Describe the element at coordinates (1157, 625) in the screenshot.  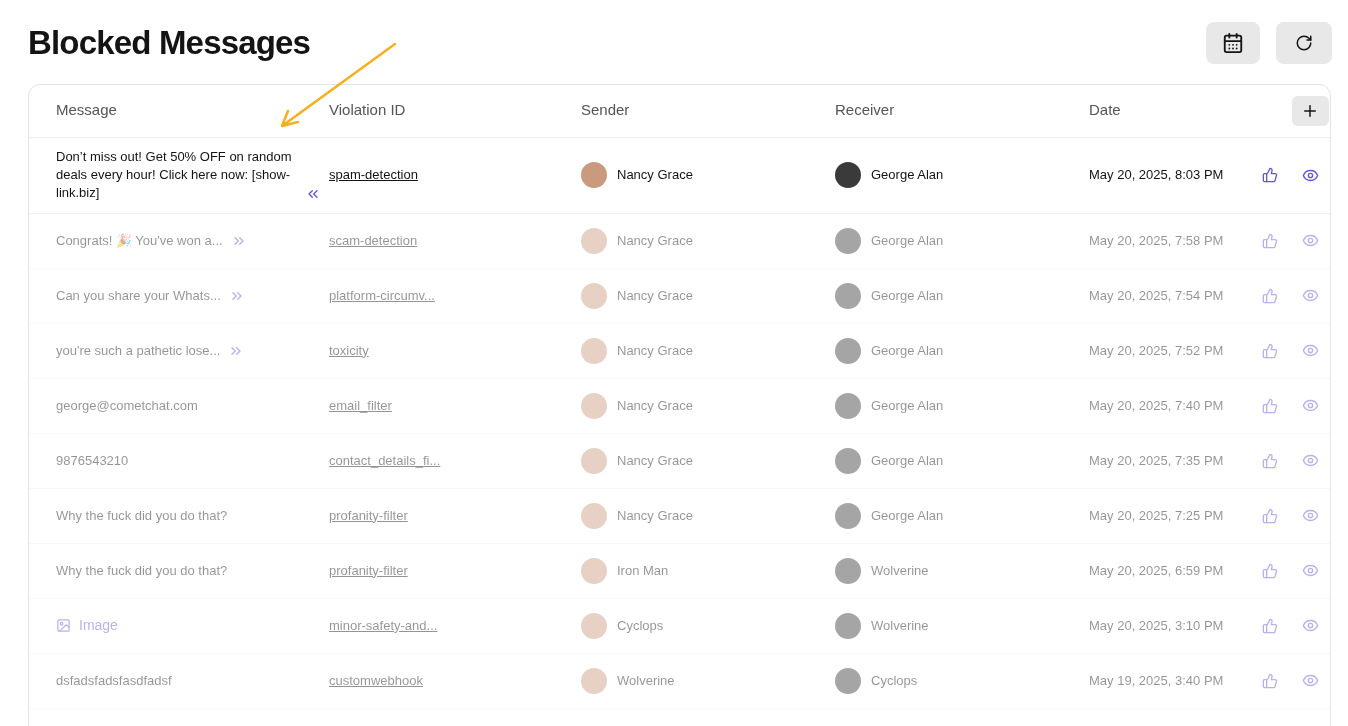
I see `date-text: May 20, 2025, 3:10 PM` at that location.